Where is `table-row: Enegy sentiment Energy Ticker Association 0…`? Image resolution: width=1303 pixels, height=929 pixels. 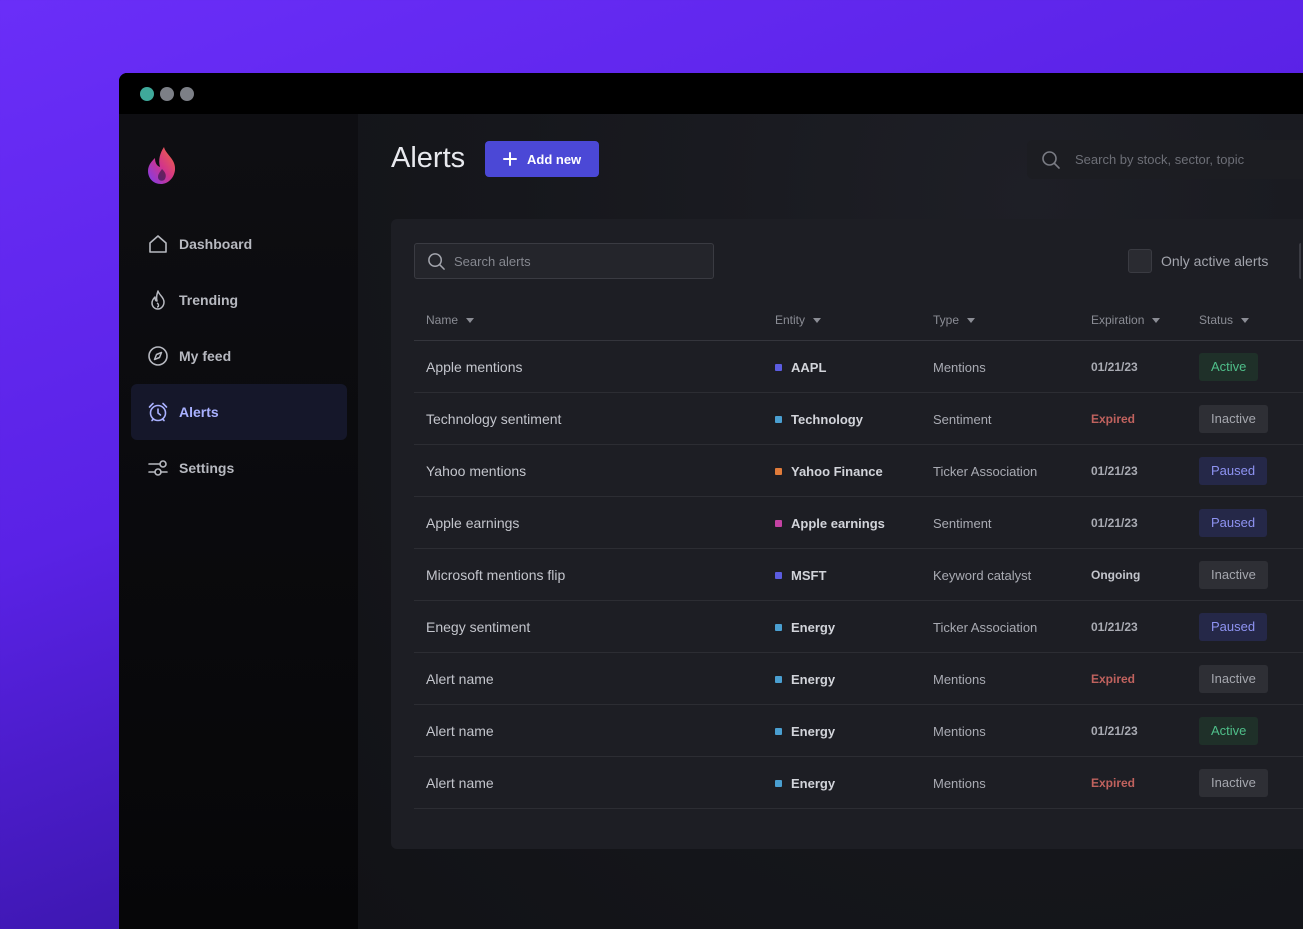
table-row: Enegy sentiment Energy Ticker Association 0… is located at coordinates (858, 627).